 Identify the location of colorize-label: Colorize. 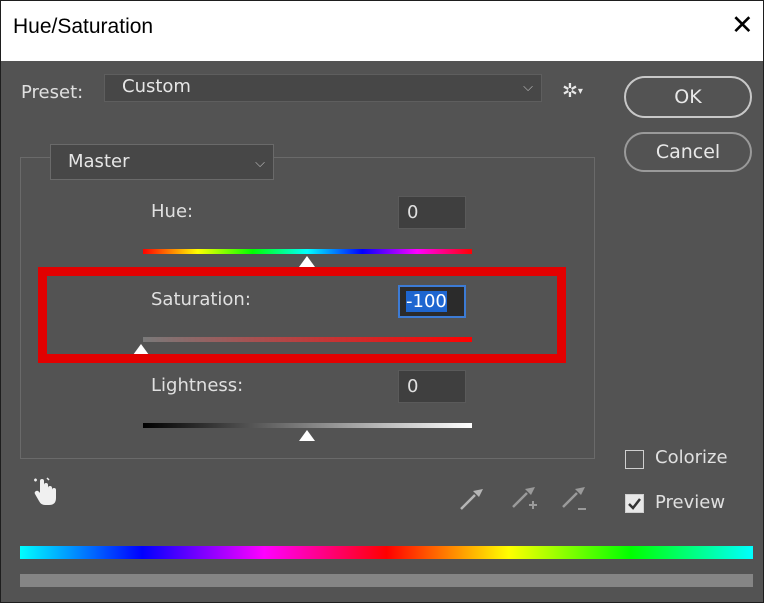
(691, 457).